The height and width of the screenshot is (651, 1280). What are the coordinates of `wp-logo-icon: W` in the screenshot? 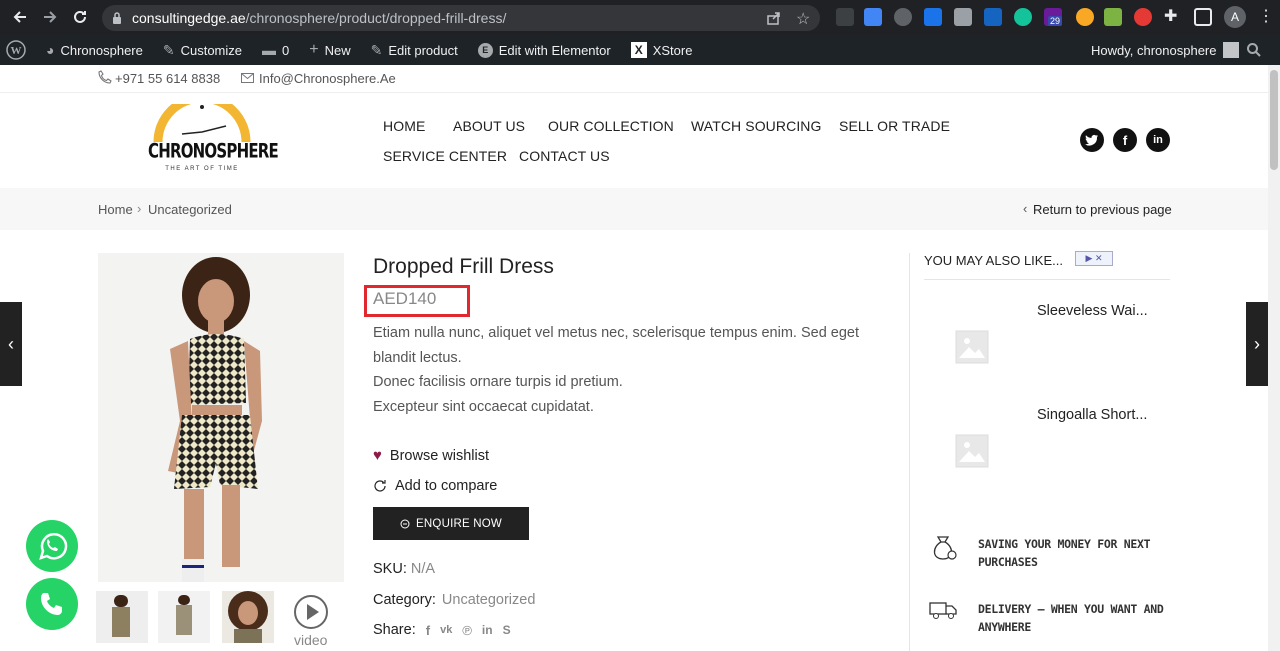 It's located at (18, 50).